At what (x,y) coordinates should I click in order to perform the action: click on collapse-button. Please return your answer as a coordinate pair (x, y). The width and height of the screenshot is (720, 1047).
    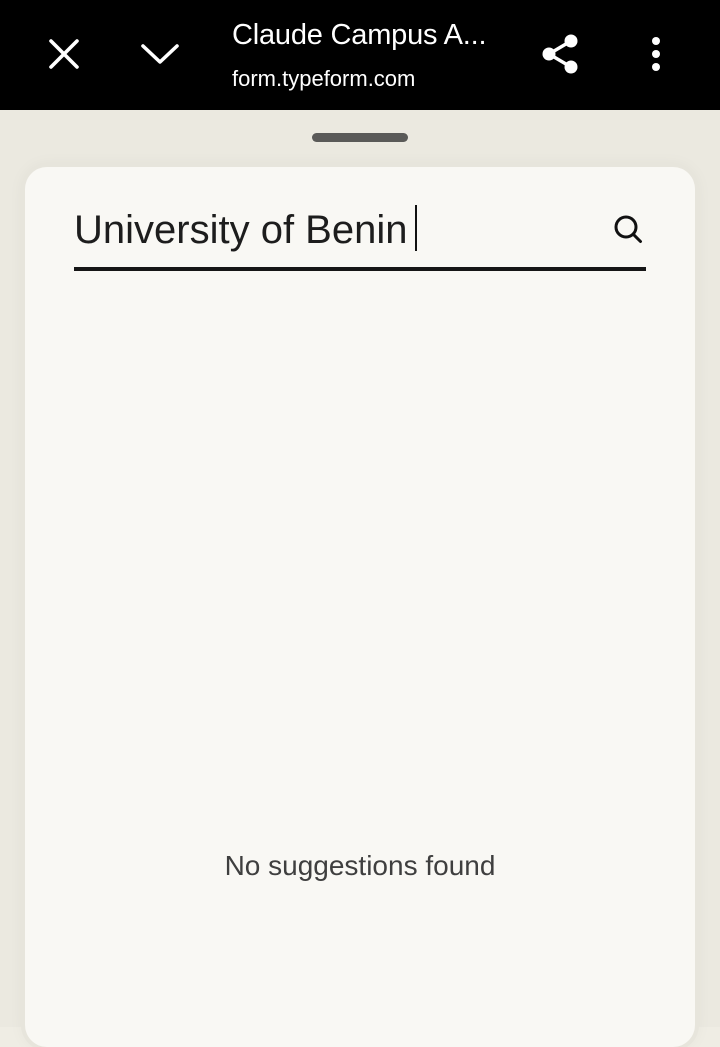
    Looking at the image, I should click on (160, 54).